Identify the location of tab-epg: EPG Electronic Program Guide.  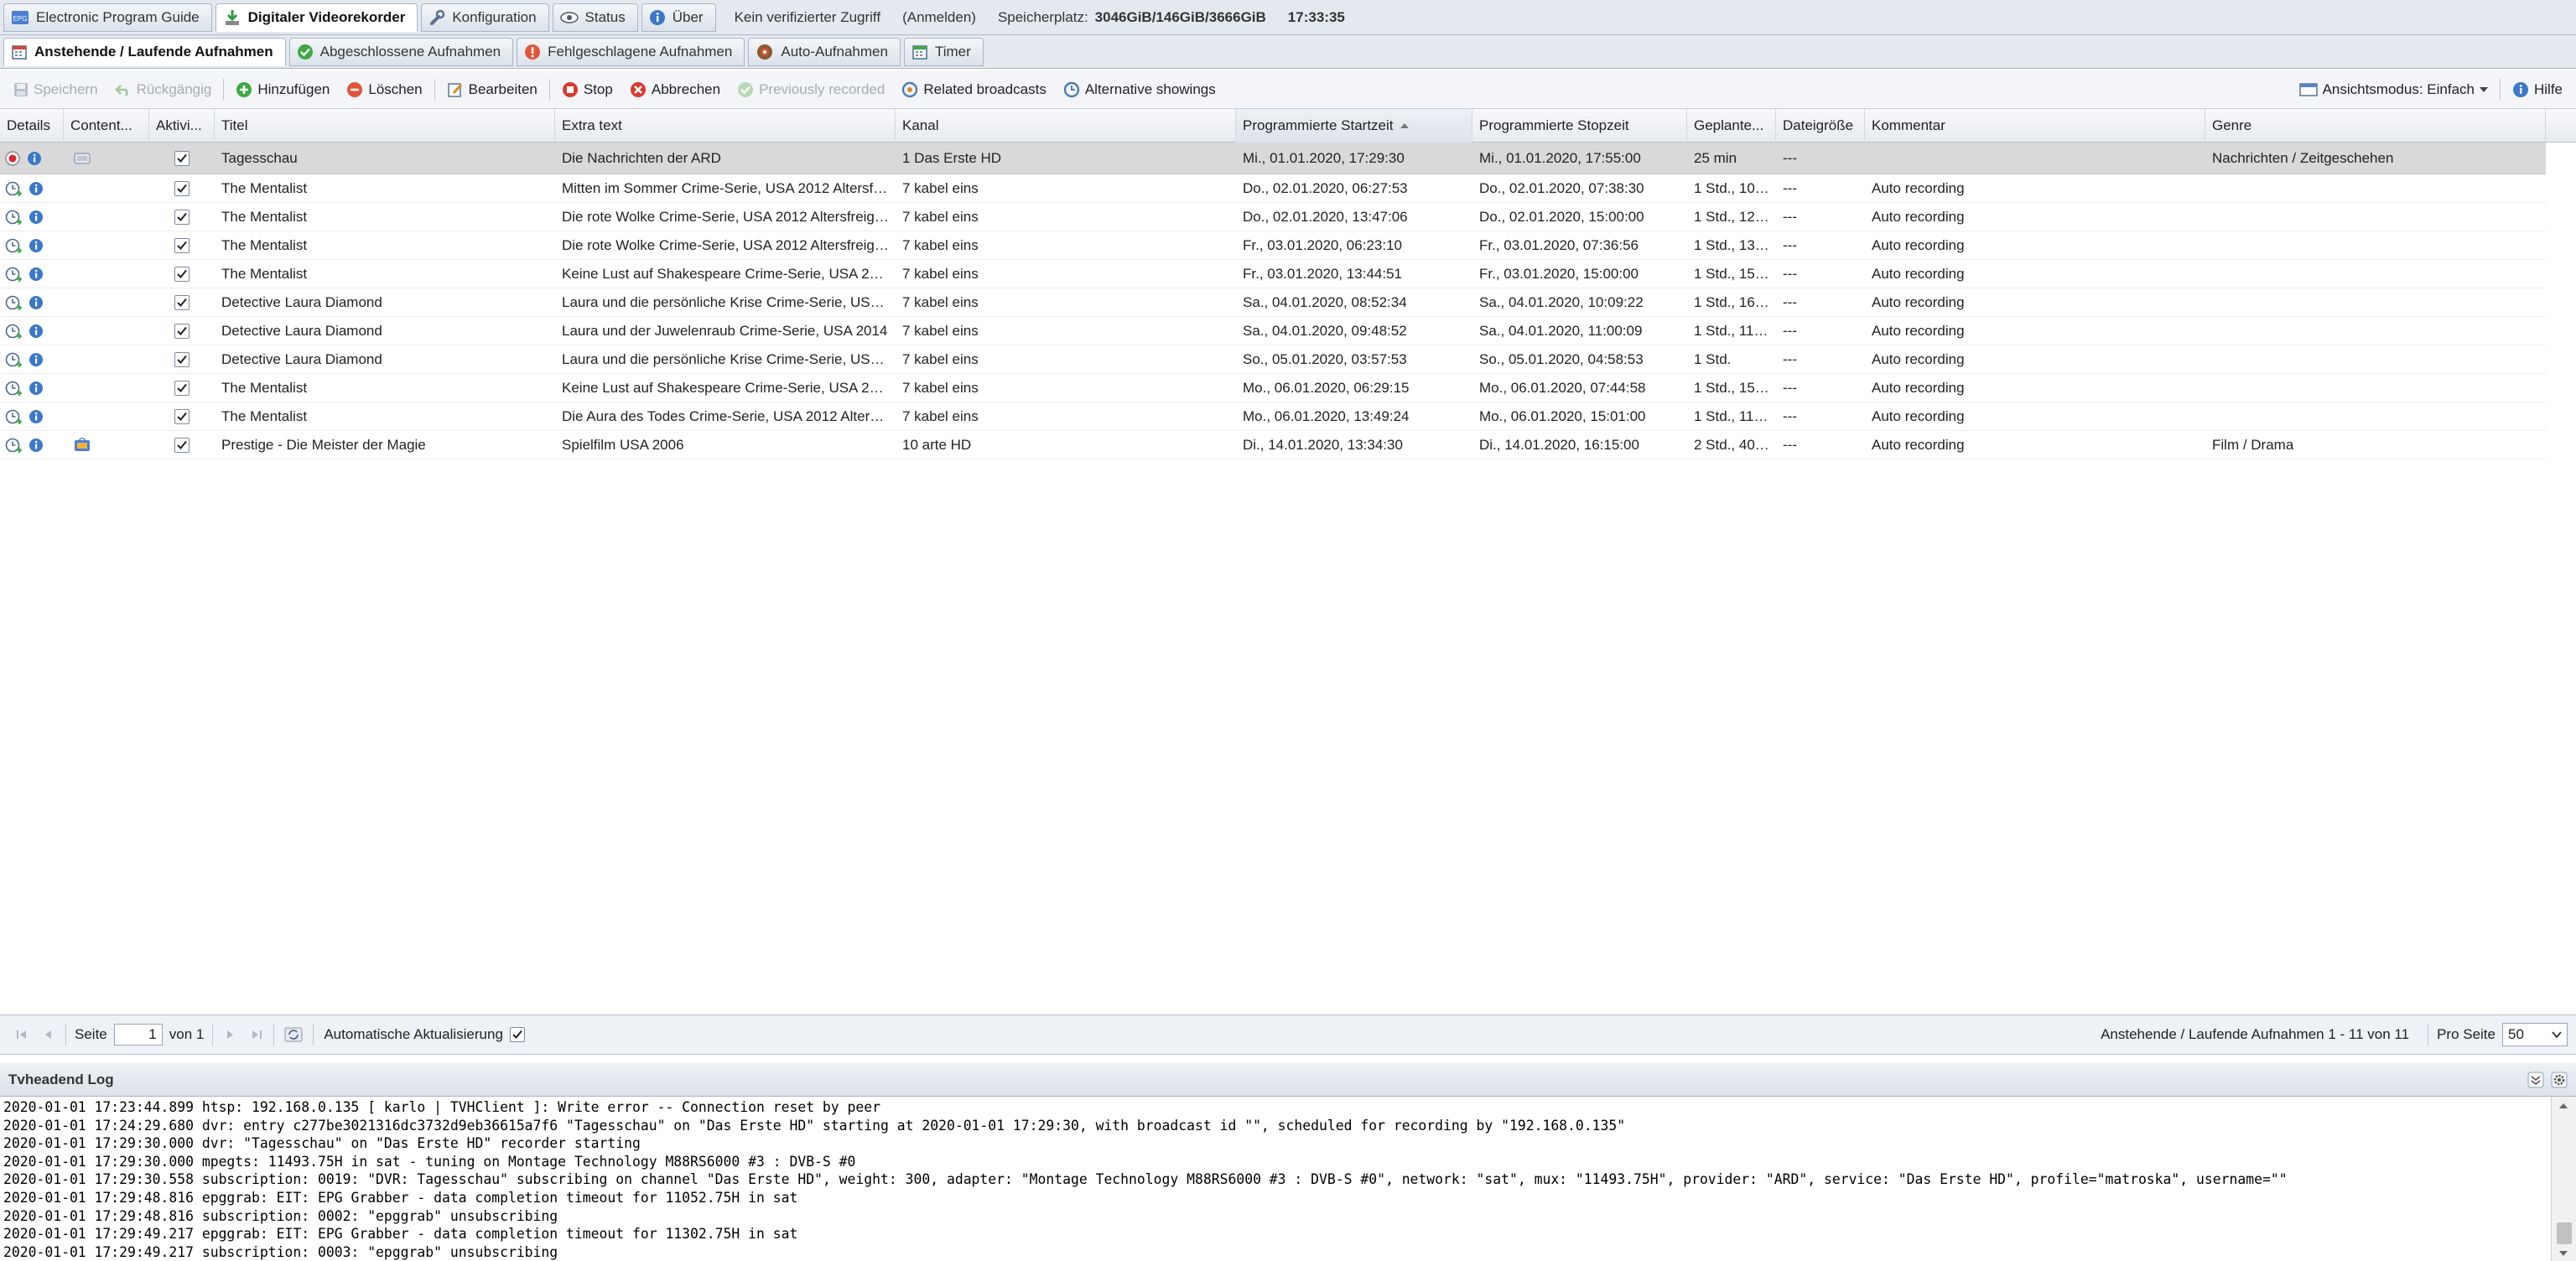
(107, 17).